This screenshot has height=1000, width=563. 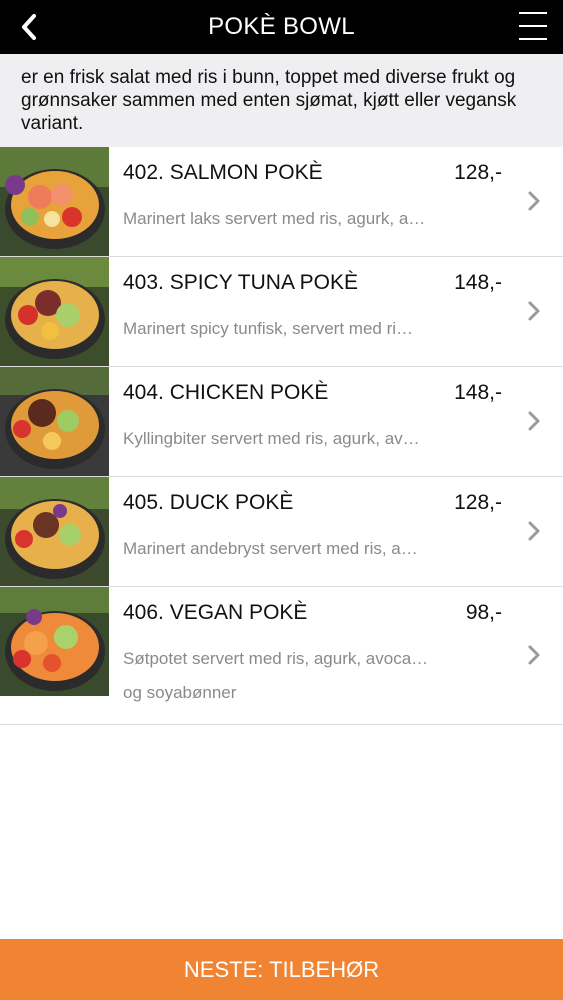 What do you see at coordinates (180, 692) in the screenshot?
I see `item-description-continued: og soyabønner` at bounding box center [180, 692].